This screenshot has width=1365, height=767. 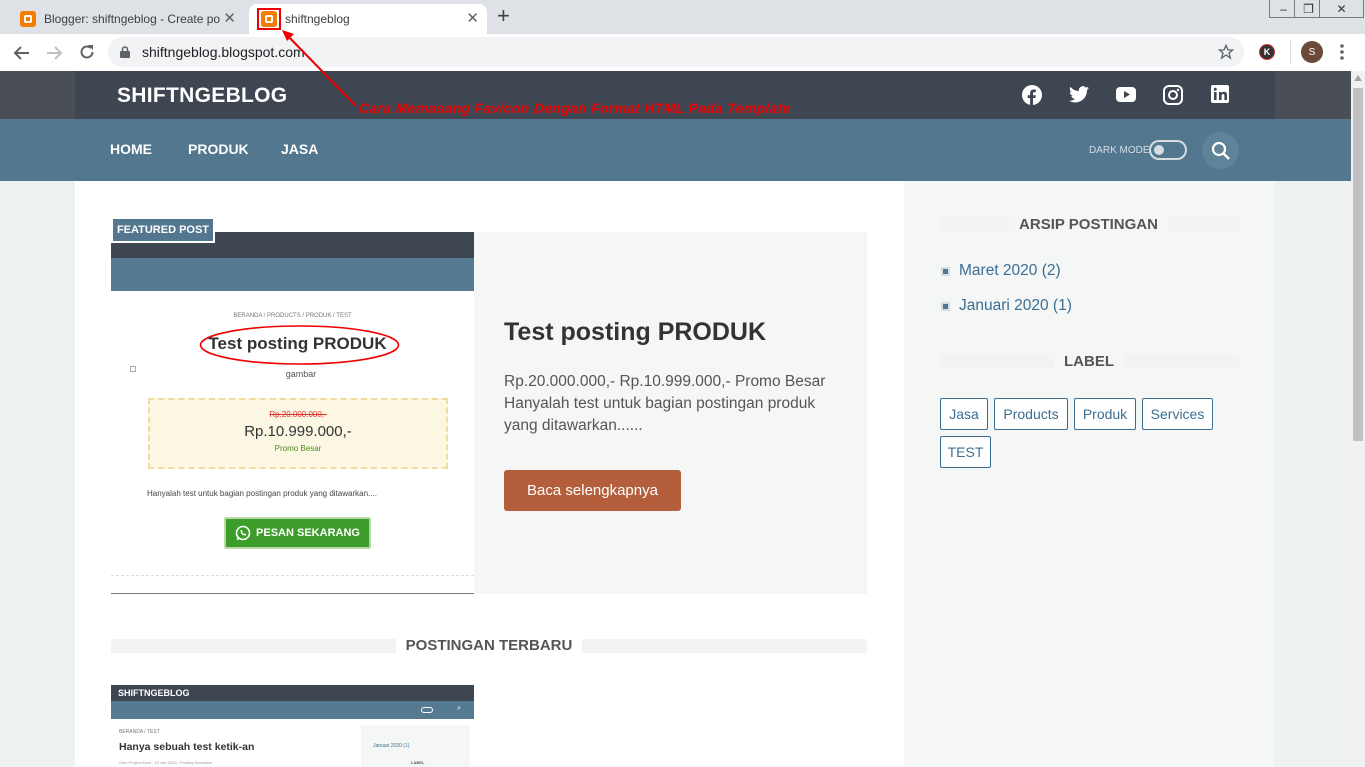 I want to click on thumb-price: Rp.10.999.000,-, so click(x=298, y=431).